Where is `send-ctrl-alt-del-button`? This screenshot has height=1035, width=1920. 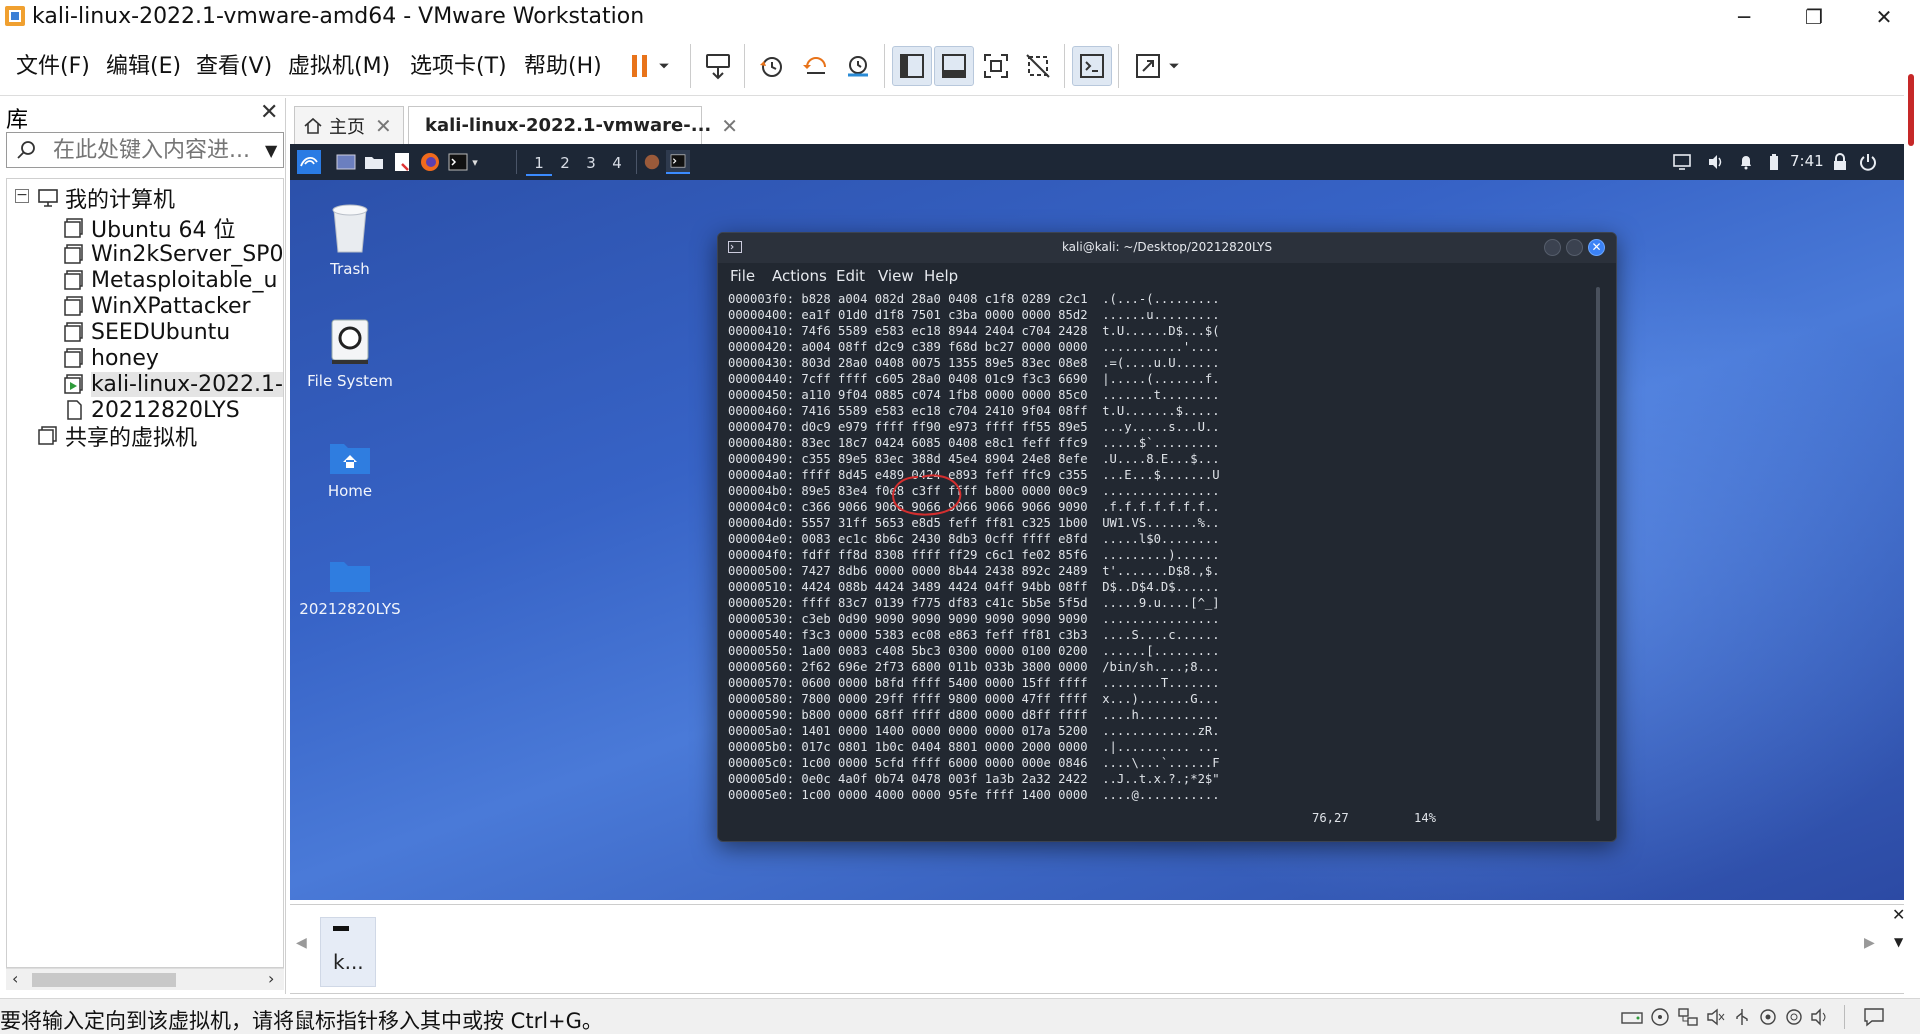 send-ctrl-alt-del-button is located at coordinates (718, 66).